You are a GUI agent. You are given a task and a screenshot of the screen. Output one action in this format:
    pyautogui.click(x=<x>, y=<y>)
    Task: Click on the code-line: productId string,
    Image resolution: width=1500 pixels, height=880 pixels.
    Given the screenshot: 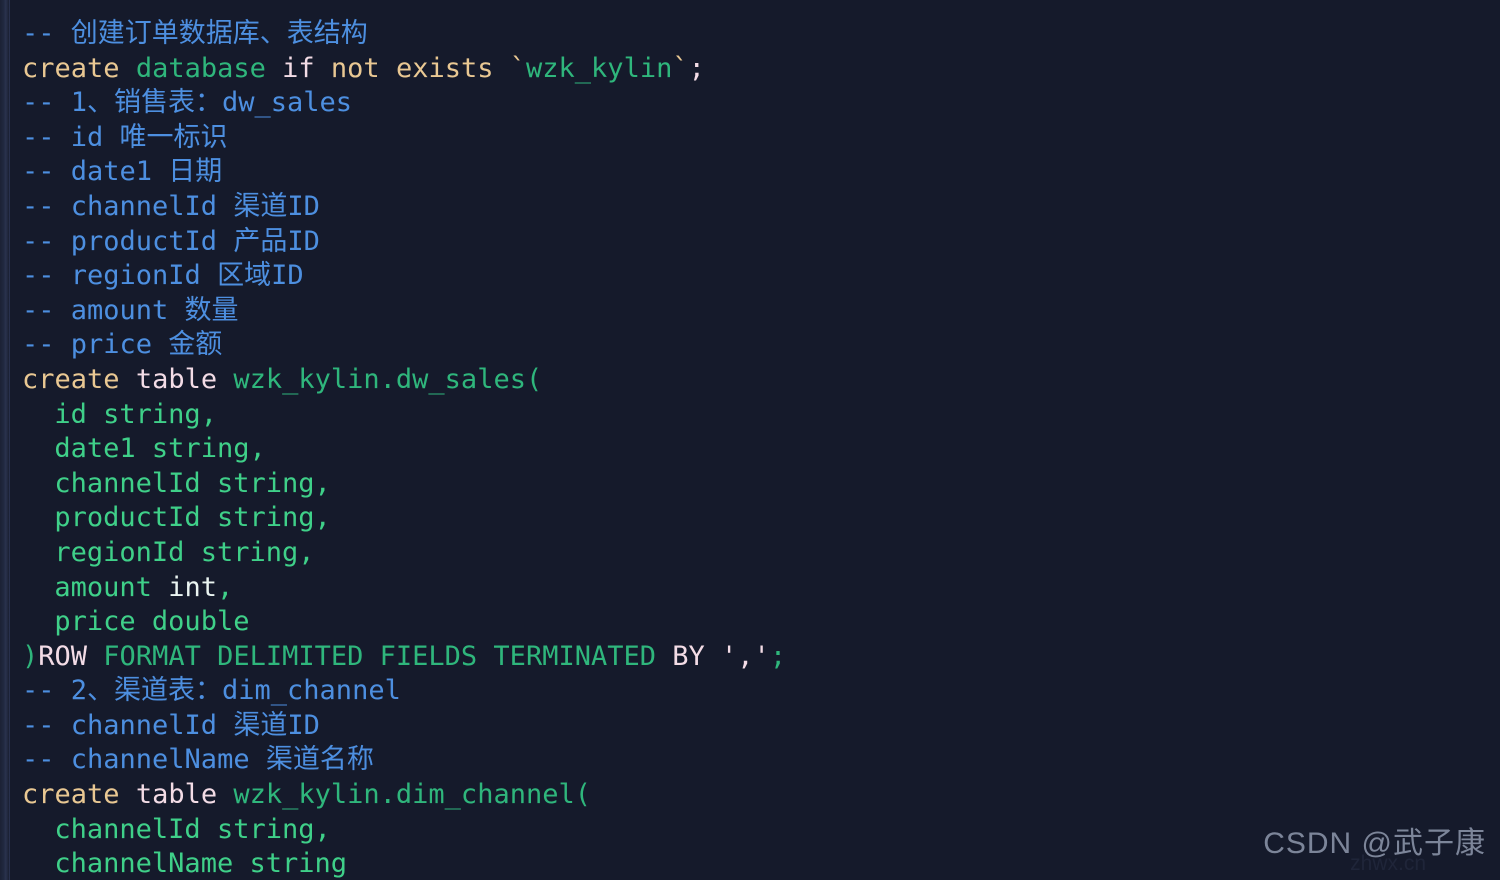 What is the action you would take?
    pyautogui.click(x=750, y=518)
    